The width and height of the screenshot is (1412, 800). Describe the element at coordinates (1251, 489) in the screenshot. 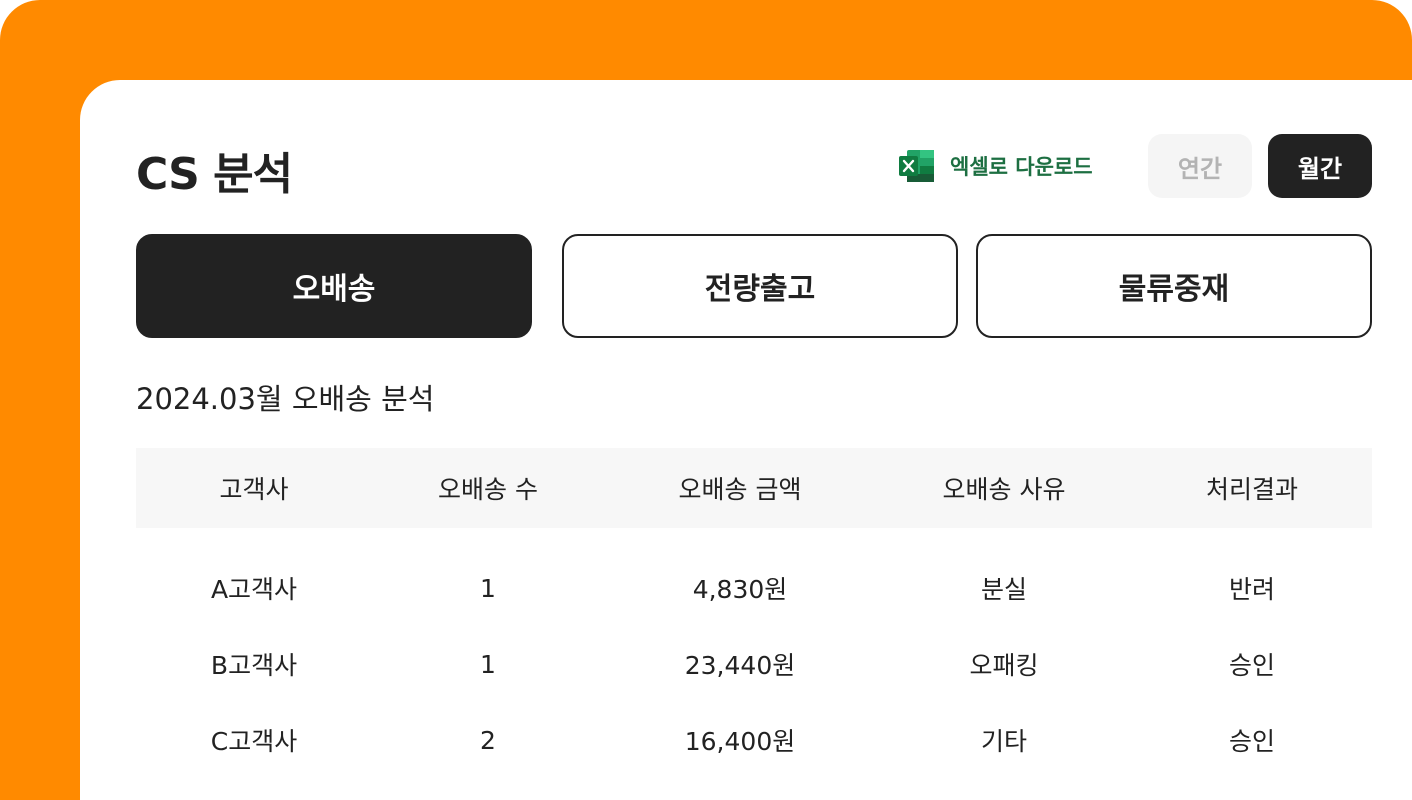

I see `header-result: 처리결과` at that location.